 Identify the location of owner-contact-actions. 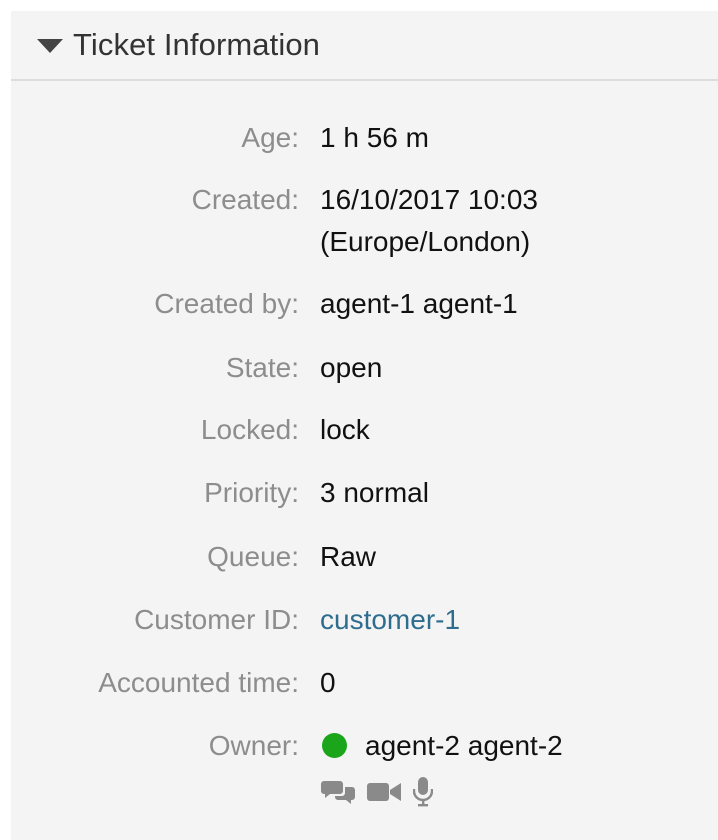
(377, 792).